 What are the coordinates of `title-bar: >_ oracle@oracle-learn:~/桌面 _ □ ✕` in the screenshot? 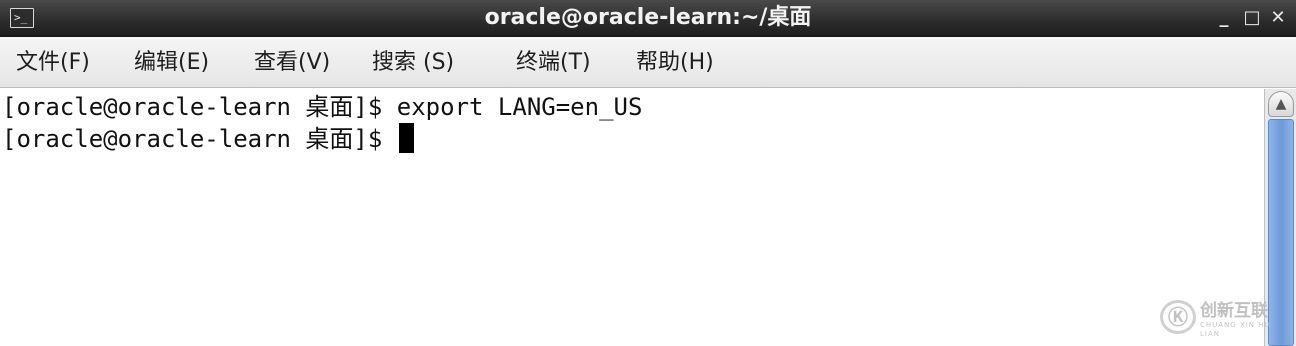 It's located at (648, 18).